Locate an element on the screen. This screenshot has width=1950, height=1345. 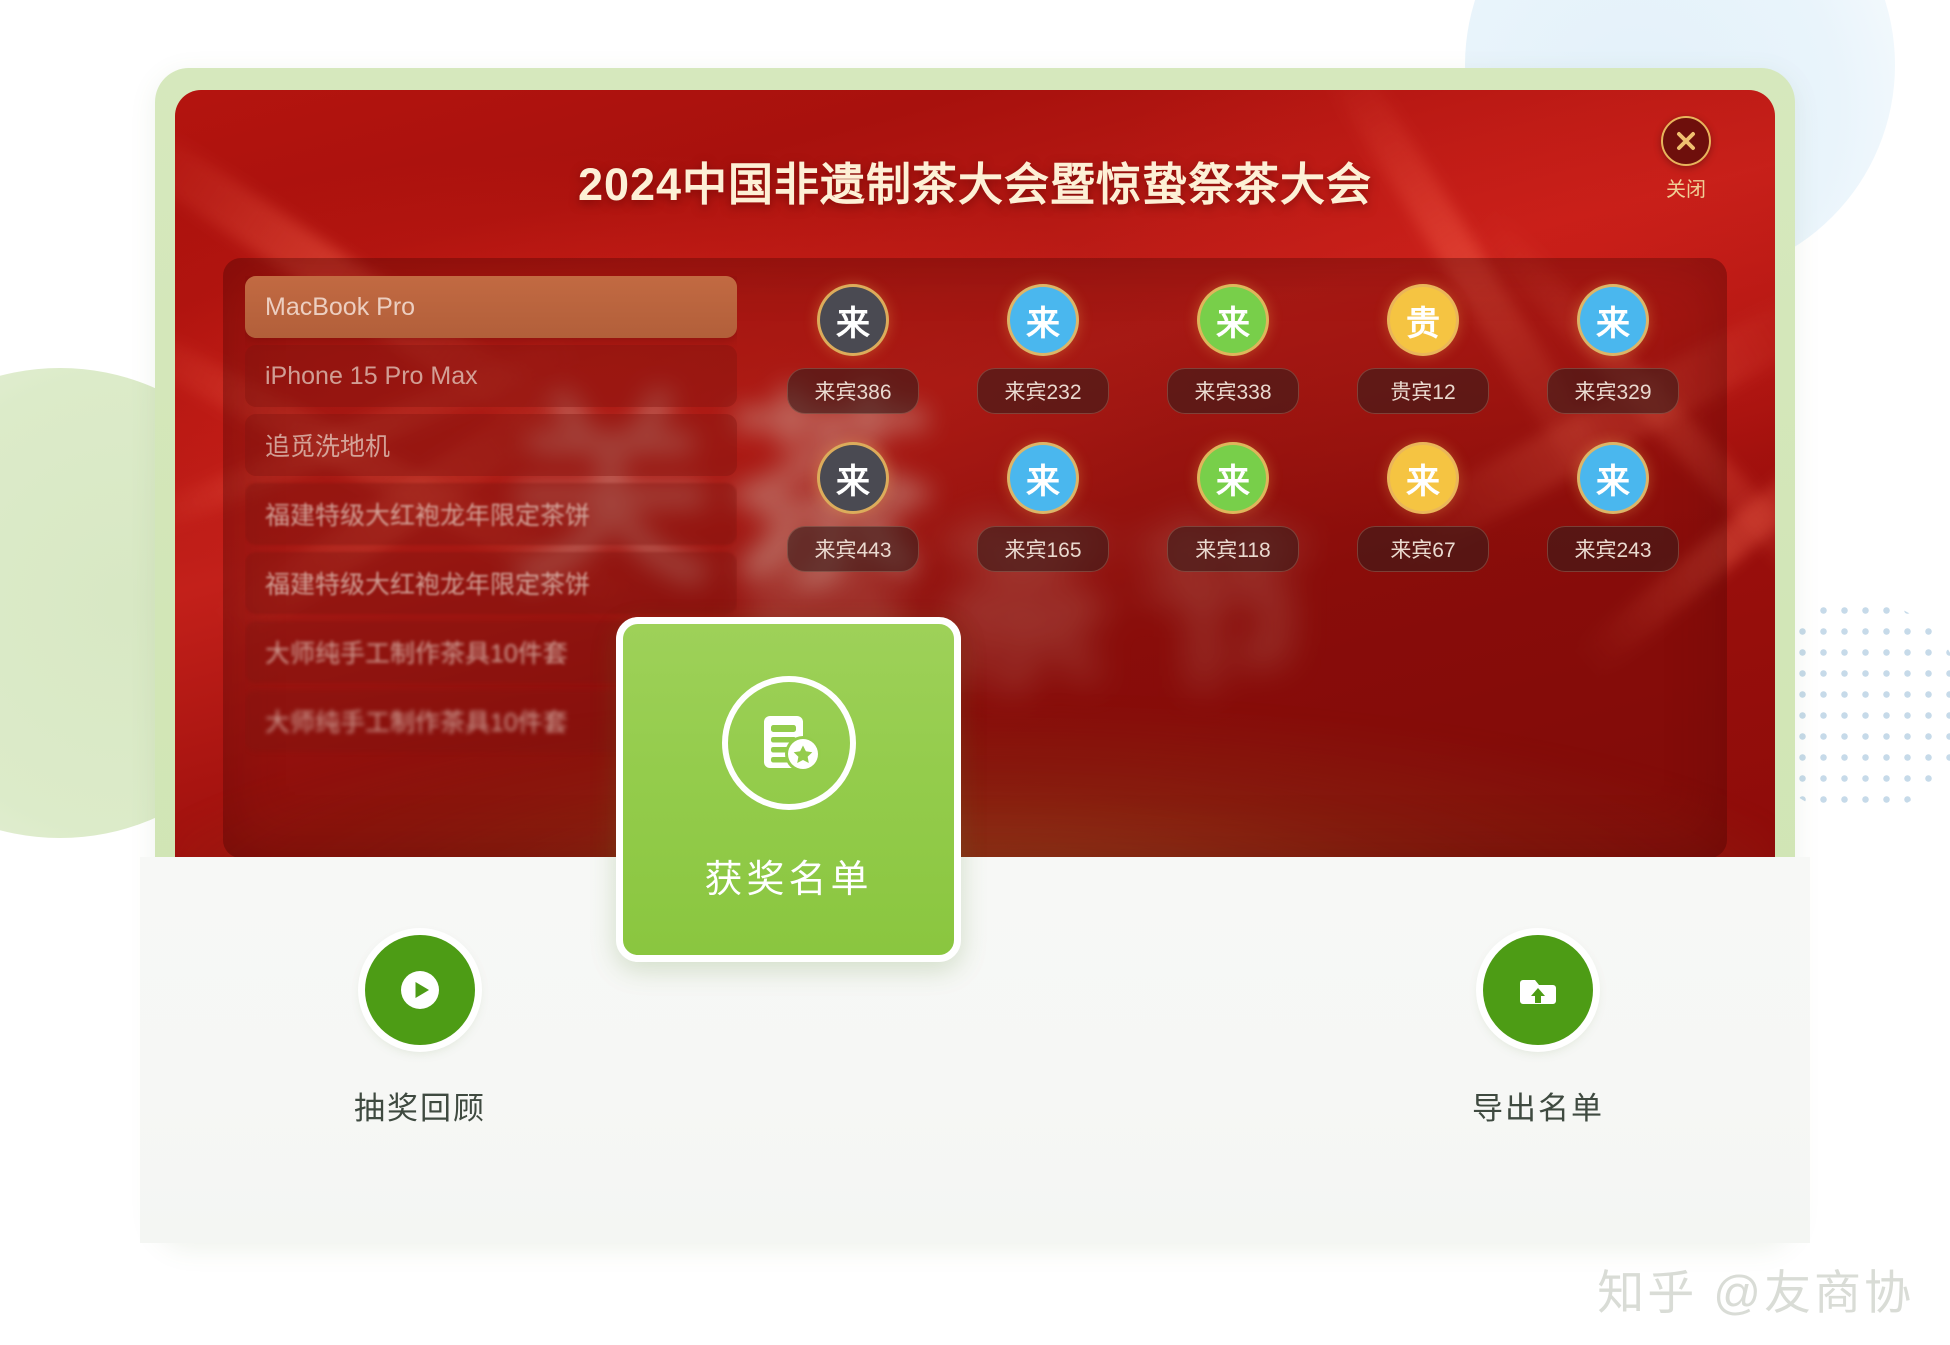
replay-button: 抽奖回顾 is located at coordinates (420, 1031).